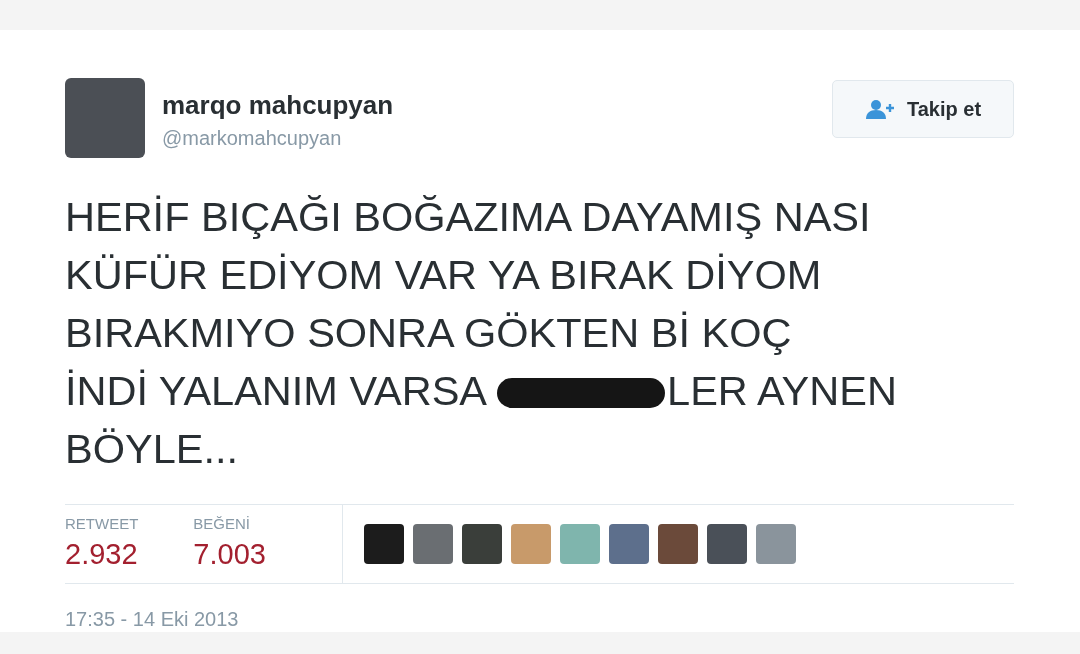 The width and height of the screenshot is (1080, 654). What do you see at coordinates (276, 390) in the screenshot?
I see `tweet-text-line: İNDİ YALANIM VARSA` at bounding box center [276, 390].